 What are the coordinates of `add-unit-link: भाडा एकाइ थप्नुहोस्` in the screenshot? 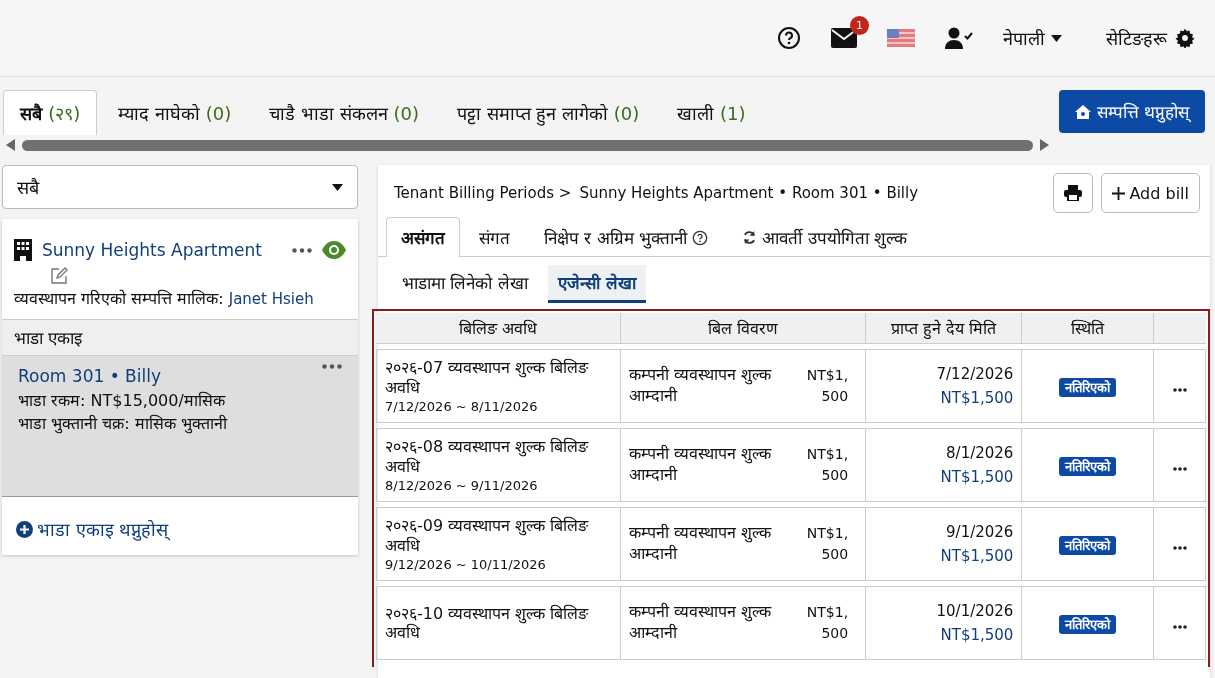 It's located at (180, 526).